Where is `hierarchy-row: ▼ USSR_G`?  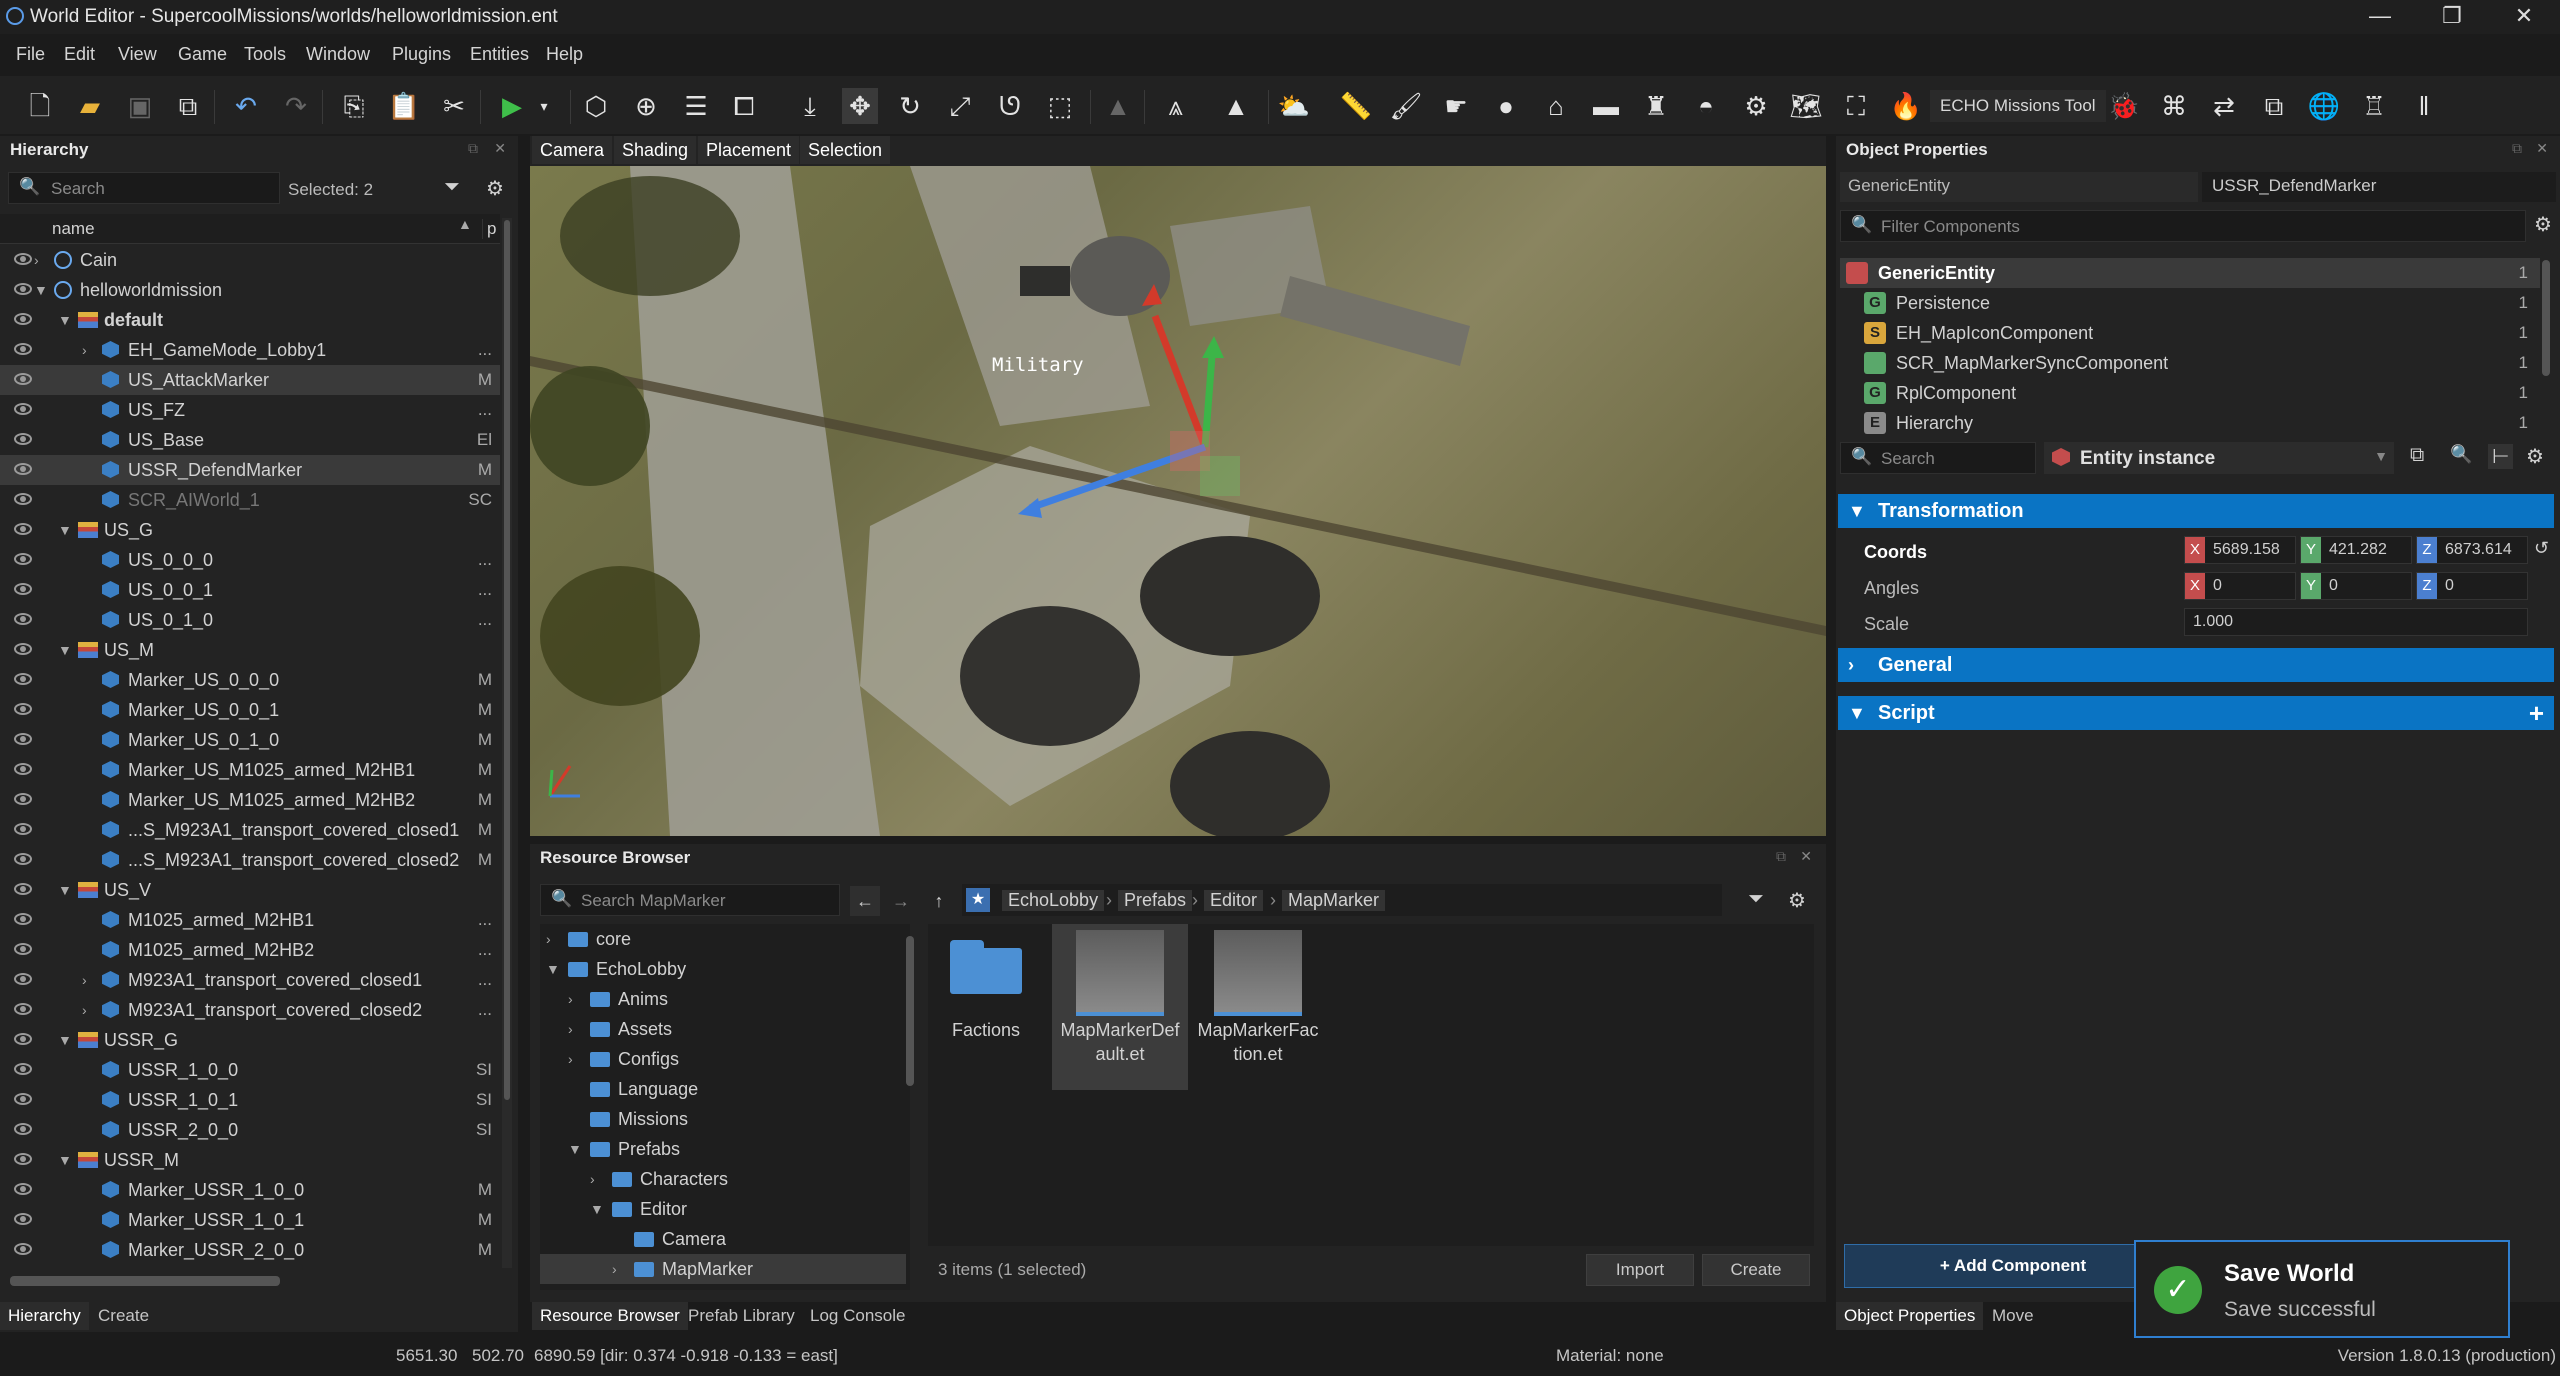 hierarchy-row: ▼ USSR_G is located at coordinates (250, 1040).